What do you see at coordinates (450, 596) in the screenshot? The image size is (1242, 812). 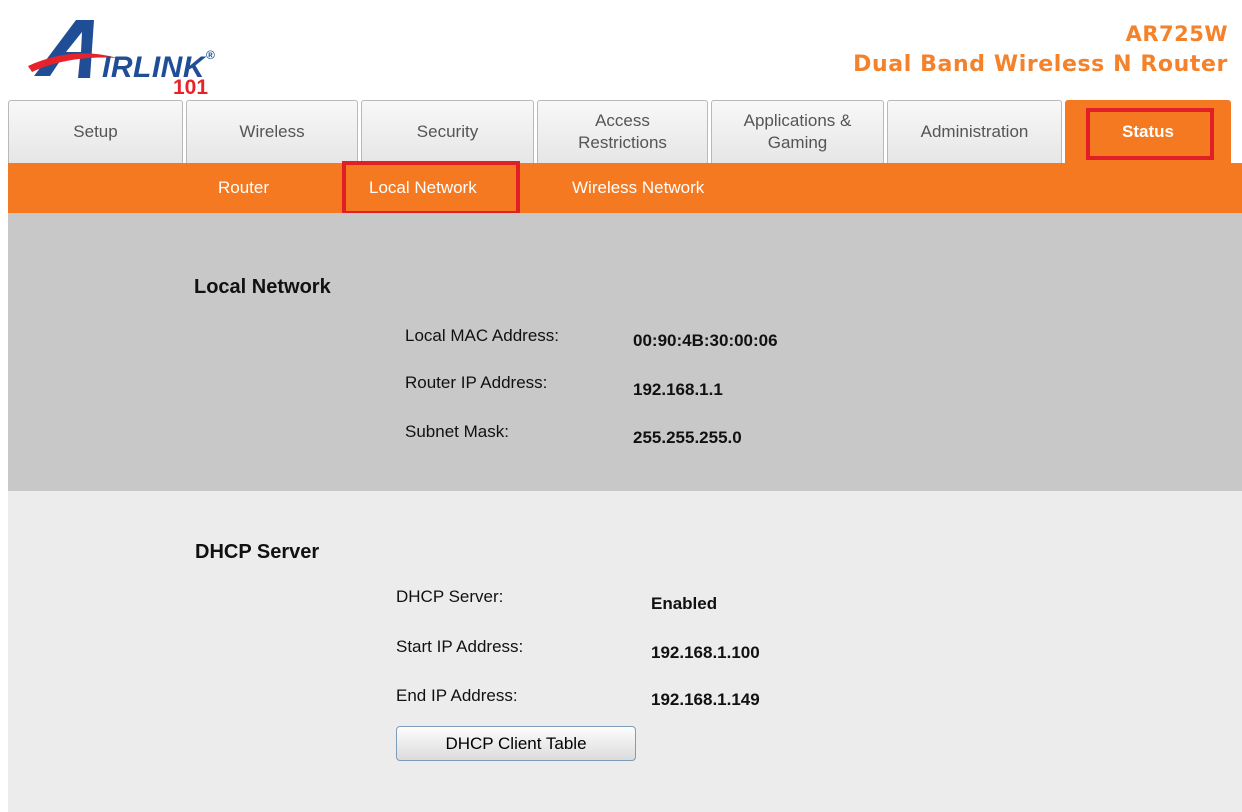 I see `dhcp-server-label: DHCP Server:` at bounding box center [450, 596].